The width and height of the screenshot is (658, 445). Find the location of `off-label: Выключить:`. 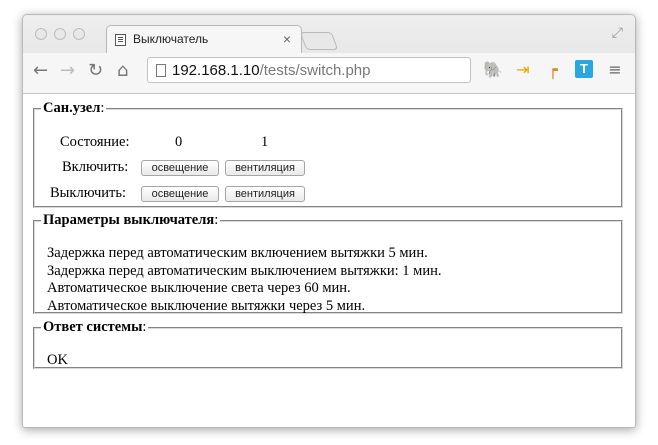

off-label: Выключить: is located at coordinates (88, 193).